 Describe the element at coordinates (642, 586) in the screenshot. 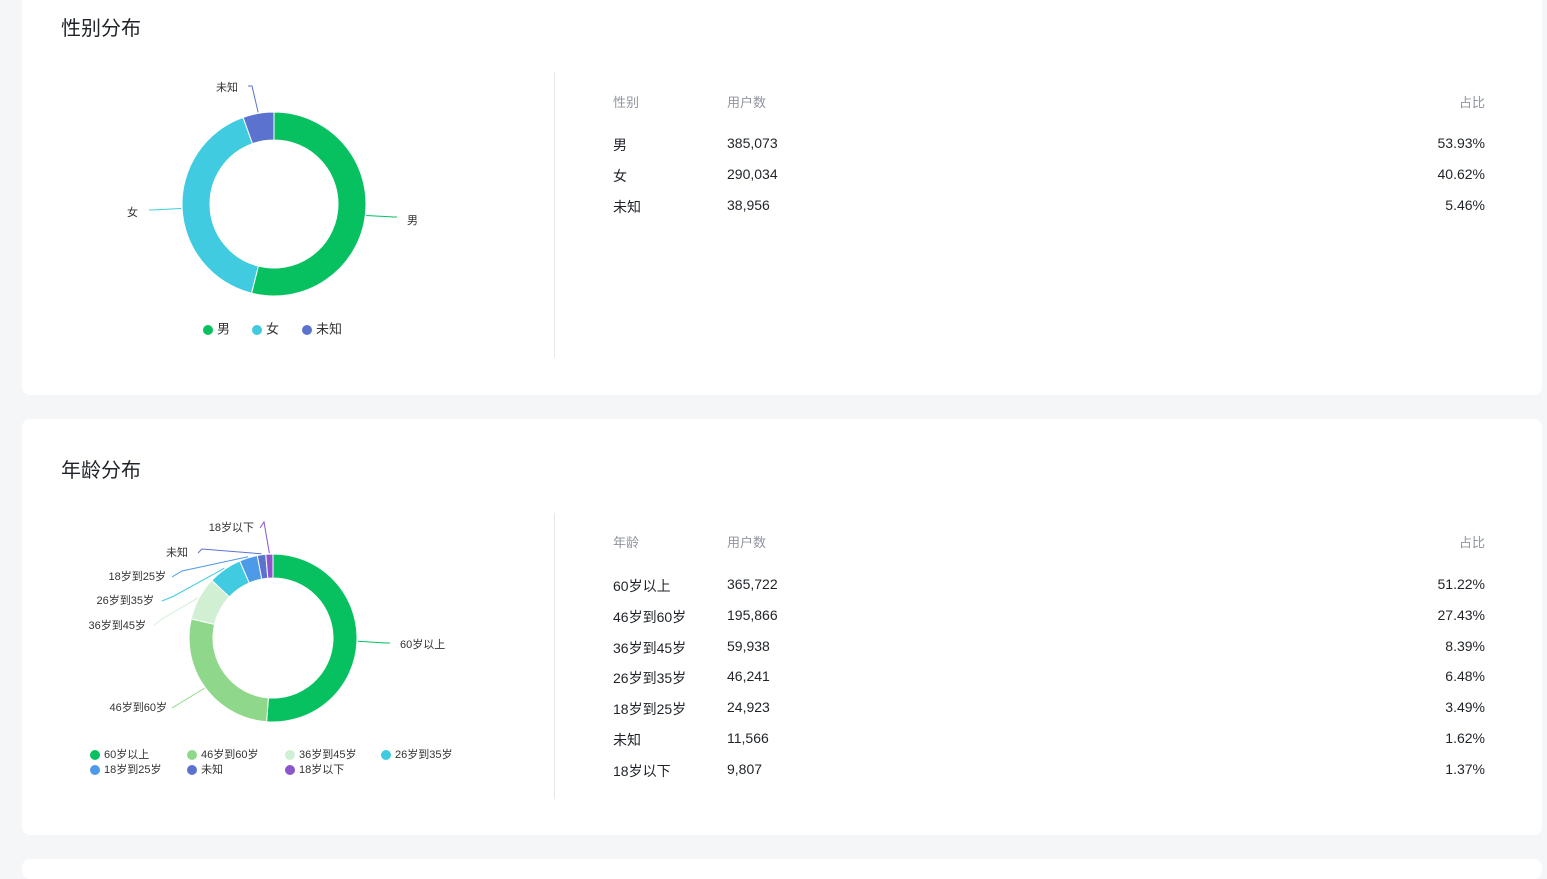

I see `age-cell-category: 60岁以上` at that location.